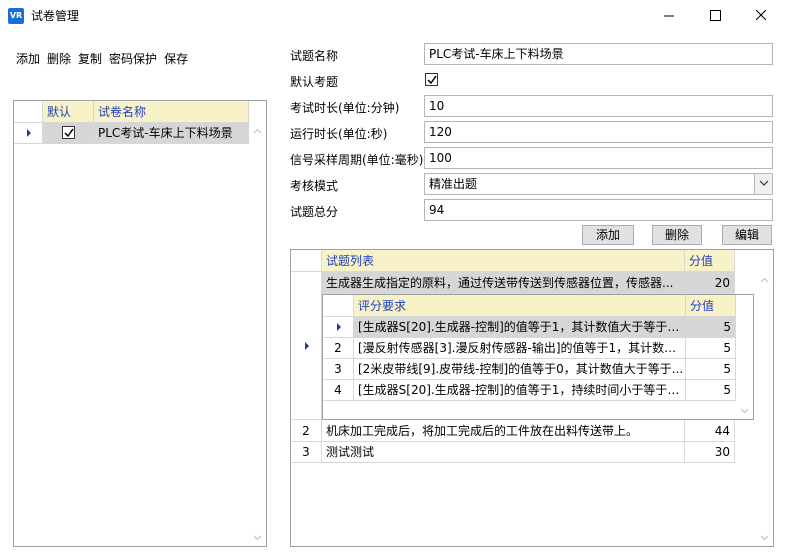 The width and height of the screenshot is (786, 560). What do you see at coordinates (16, 16) in the screenshot?
I see `app-icon: VR` at bounding box center [16, 16].